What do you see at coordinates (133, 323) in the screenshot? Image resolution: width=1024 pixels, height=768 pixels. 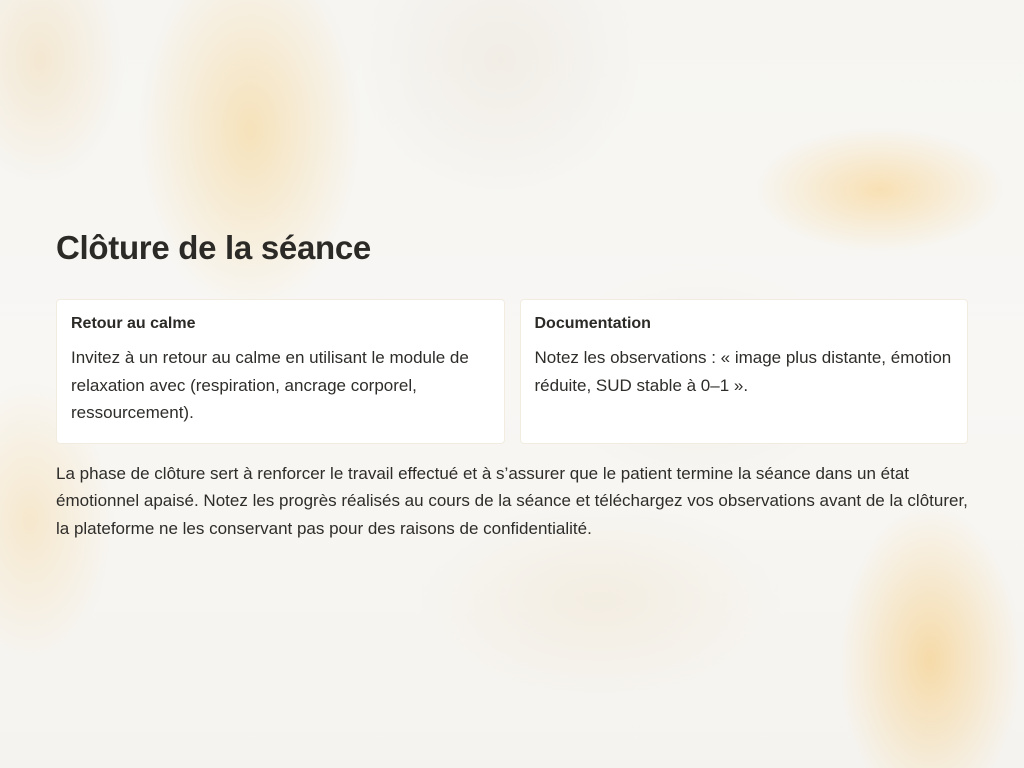 I see `card-title: Retour au calme` at bounding box center [133, 323].